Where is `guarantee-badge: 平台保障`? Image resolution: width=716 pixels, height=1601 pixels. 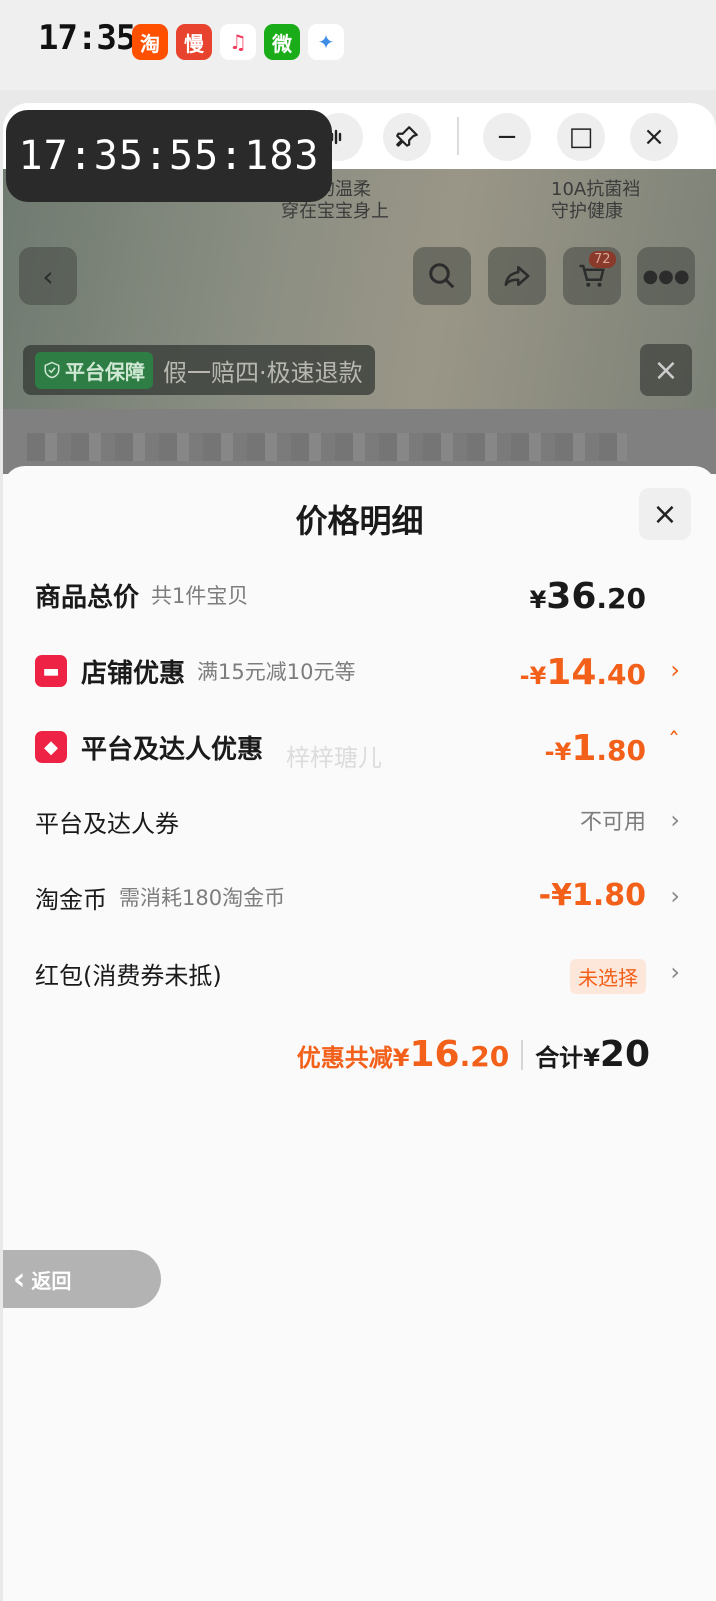
guarantee-badge: 平台保障 is located at coordinates (94, 370).